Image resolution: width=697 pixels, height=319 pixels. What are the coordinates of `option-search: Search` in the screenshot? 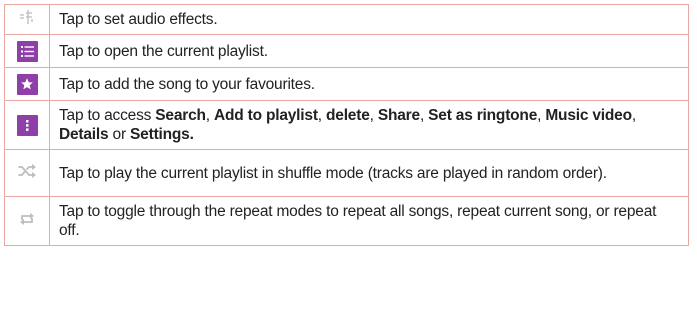 It's located at (180, 115).